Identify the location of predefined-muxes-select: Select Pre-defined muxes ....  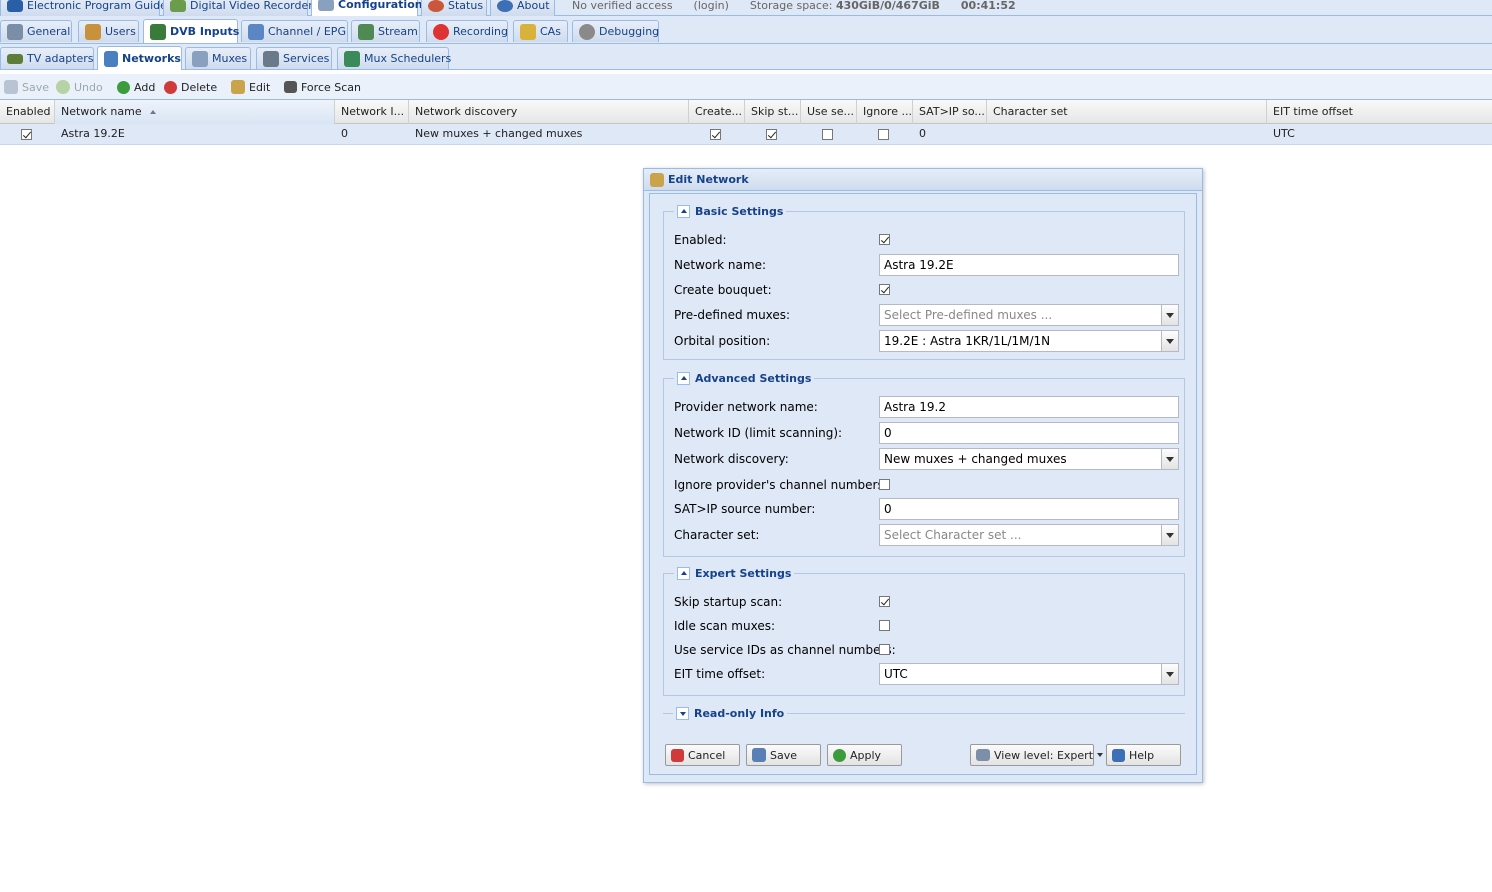
(1029, 315).